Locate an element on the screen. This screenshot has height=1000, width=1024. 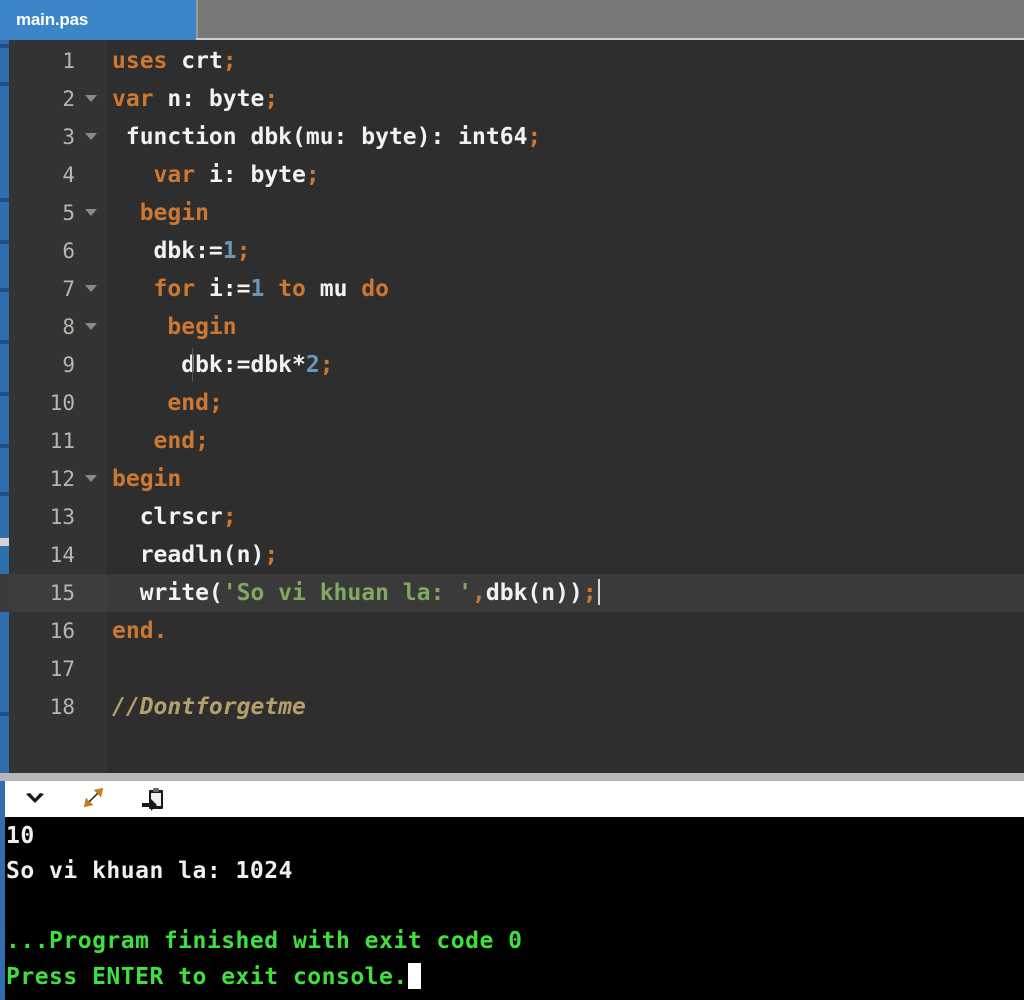
code-token: //Dontforgetme is located at coordinates (209, 707).